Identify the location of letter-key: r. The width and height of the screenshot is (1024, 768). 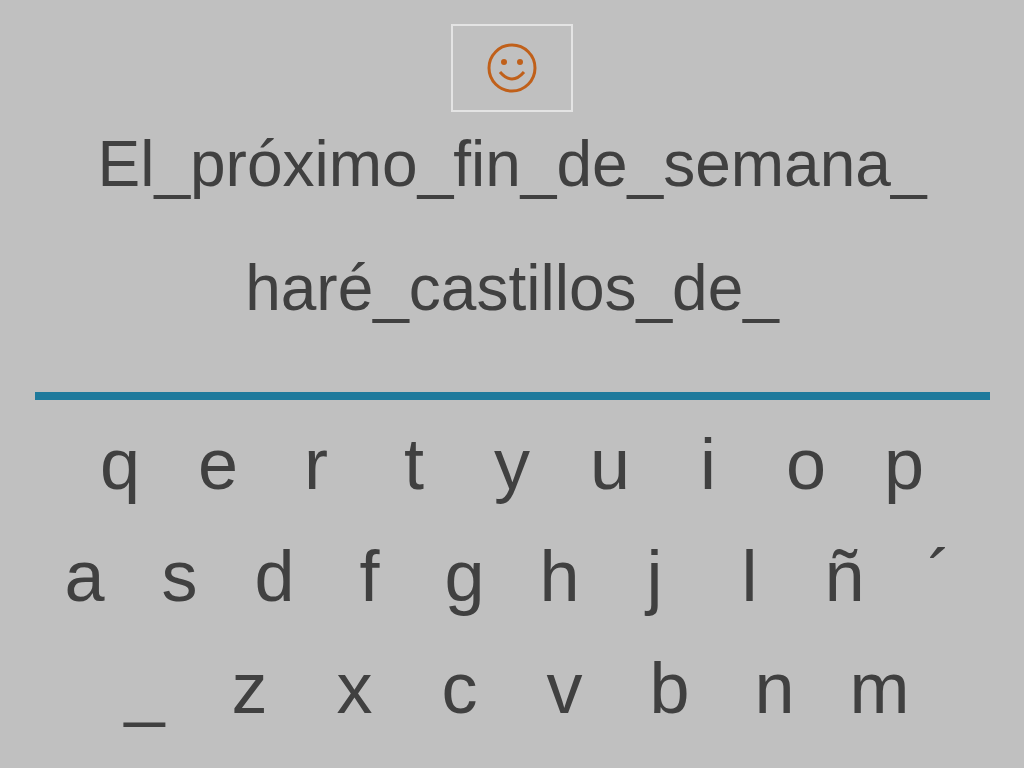
(316, 464).